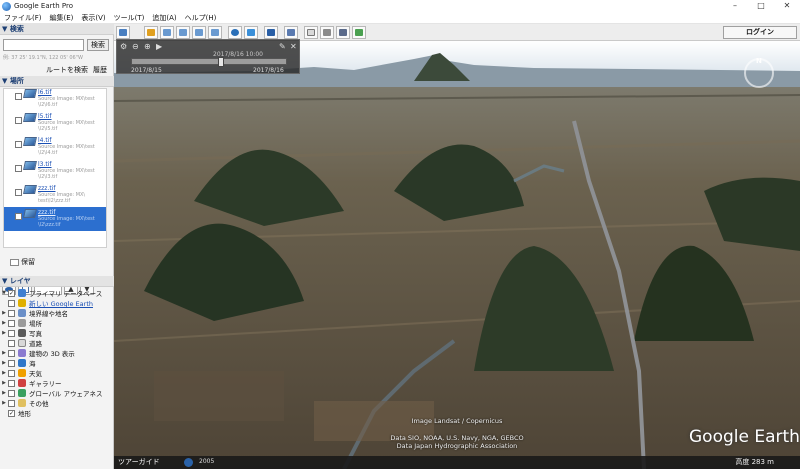  I want to click on layer-item-gallery: ▶ ギャラリー, so click(57, 383).